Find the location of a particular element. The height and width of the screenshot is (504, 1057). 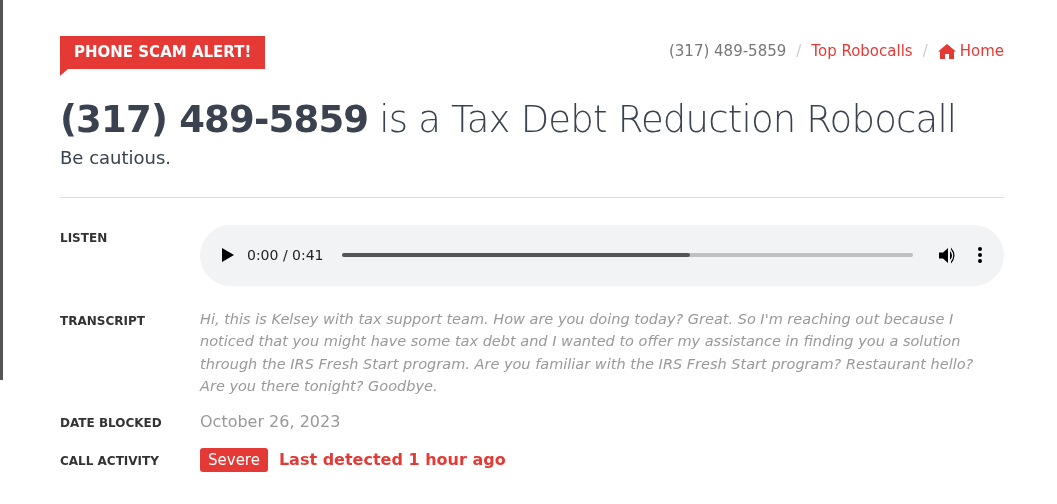

subheading: Be cautious. is located at coordinates (116, 157).